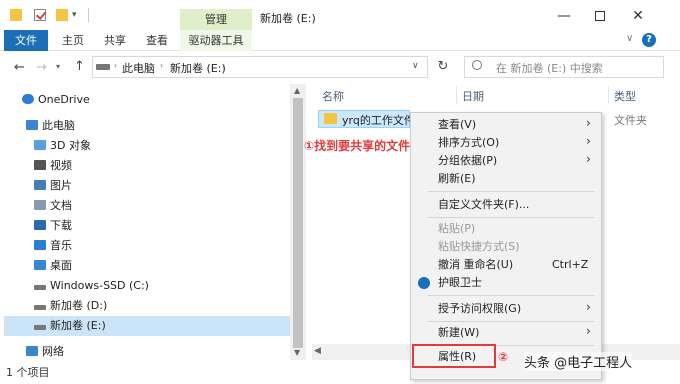 Image resolution: width=680 pixels, height=384 pixels. I want to click on sidebar-item-label: 网络, so click(53, 351).